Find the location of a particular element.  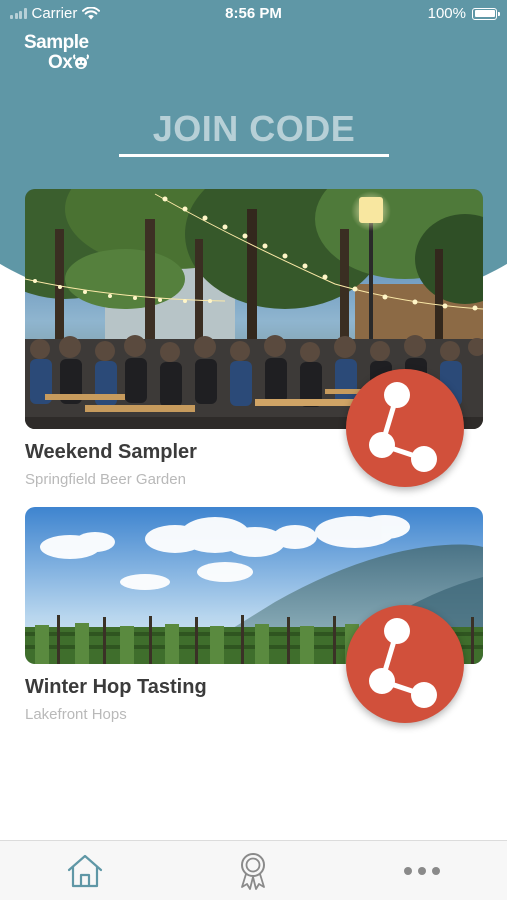

home-icon is located at coordinates (85, 871).